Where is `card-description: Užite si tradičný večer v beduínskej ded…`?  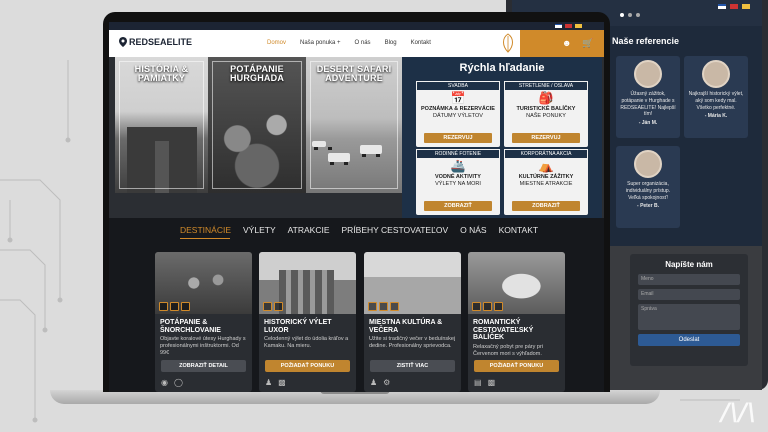
card-description: Užite si tradičný večer v beduínskej ded… is located at coordinates (412, 343).